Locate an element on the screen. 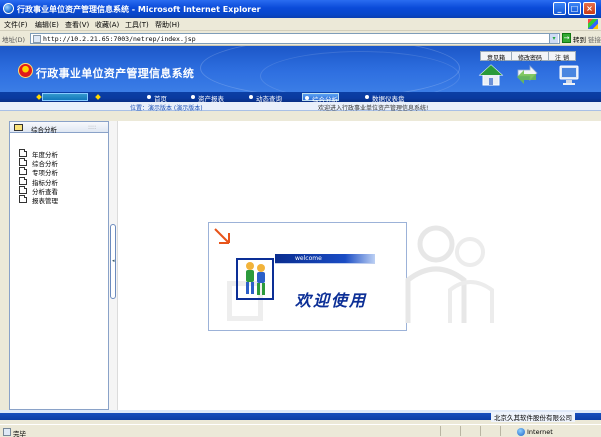  internet-explorer-icon is located at coordinates (8, 8).